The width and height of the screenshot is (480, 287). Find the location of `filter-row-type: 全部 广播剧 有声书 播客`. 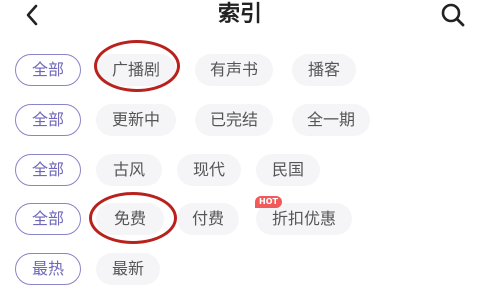

filter-row-type: 全部 广播剧 有声书 播客 is located at coordinates (240, 71).